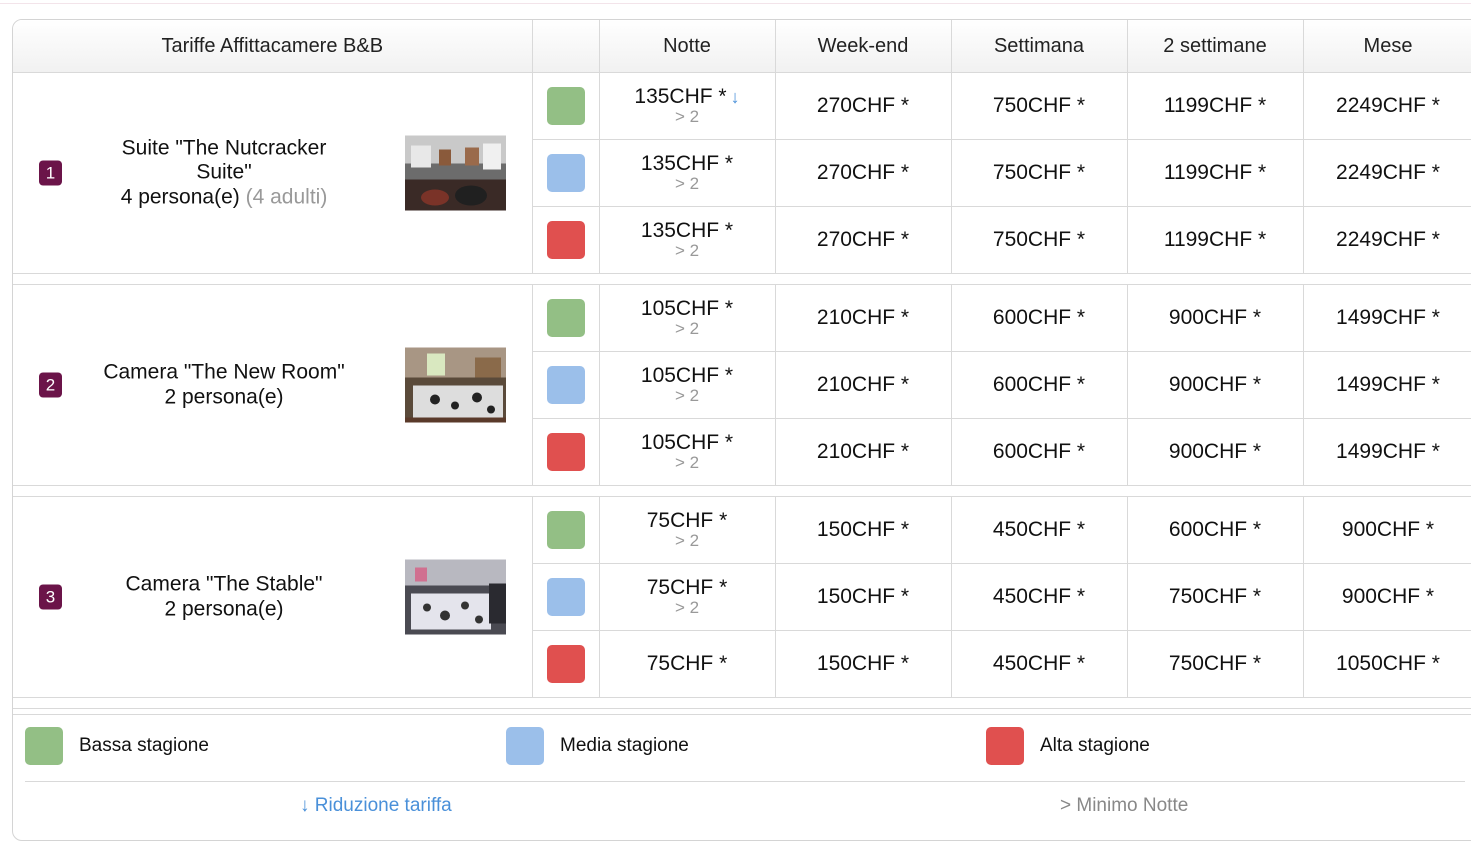 Image resolution: width=1471 pixels, height=841 pixels. I want to click on col-header-mese: Mese, so click(1386, 46).